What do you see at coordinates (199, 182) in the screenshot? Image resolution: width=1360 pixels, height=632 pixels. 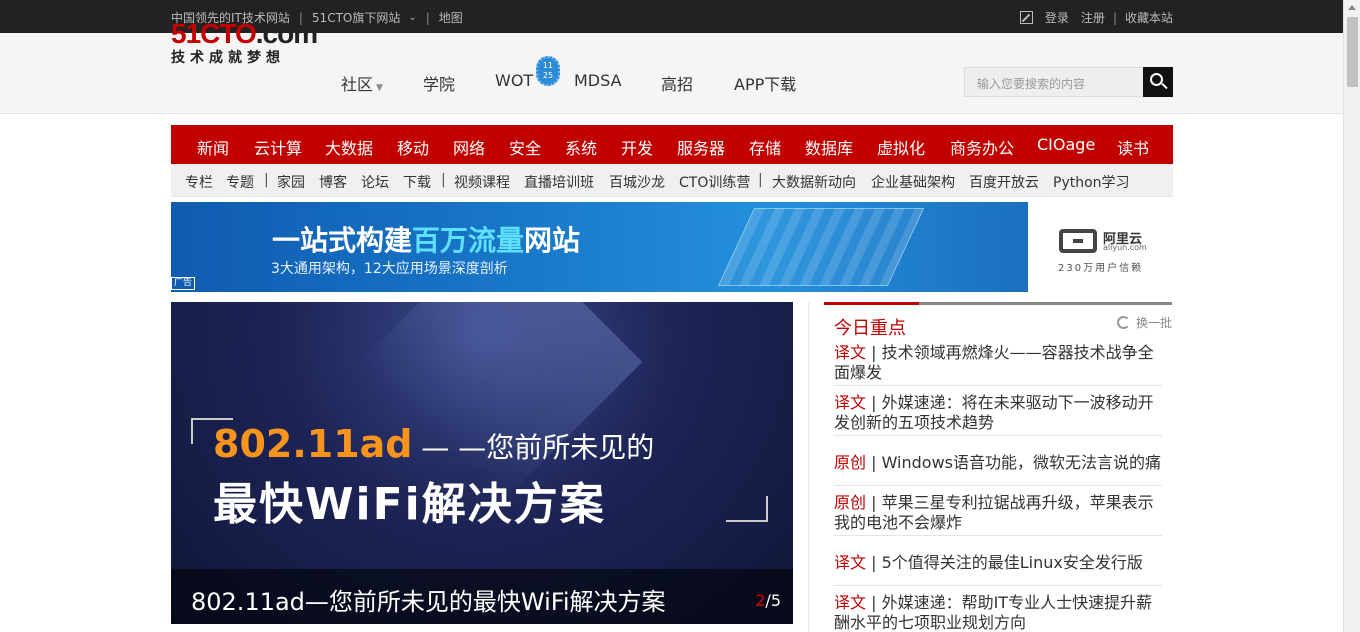 I see `sub-column: 专栏` at bounding box center [199, 182].